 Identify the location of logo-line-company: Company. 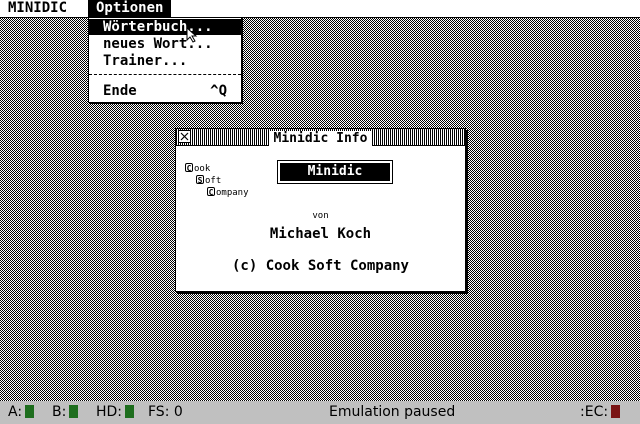
(228, 193).